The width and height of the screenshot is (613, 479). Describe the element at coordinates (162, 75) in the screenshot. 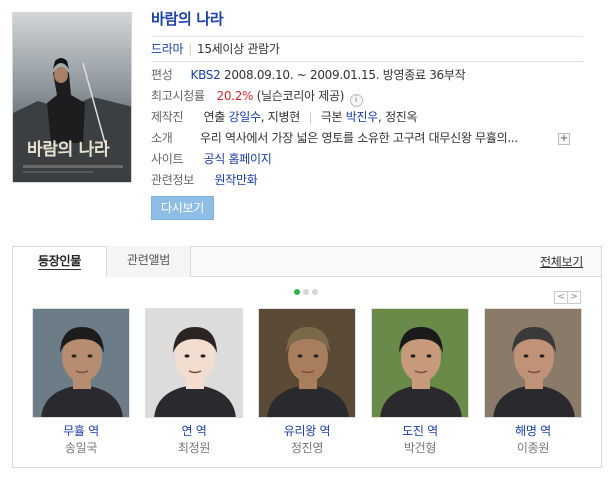

I see `broadcast-label: 편성` at that location.